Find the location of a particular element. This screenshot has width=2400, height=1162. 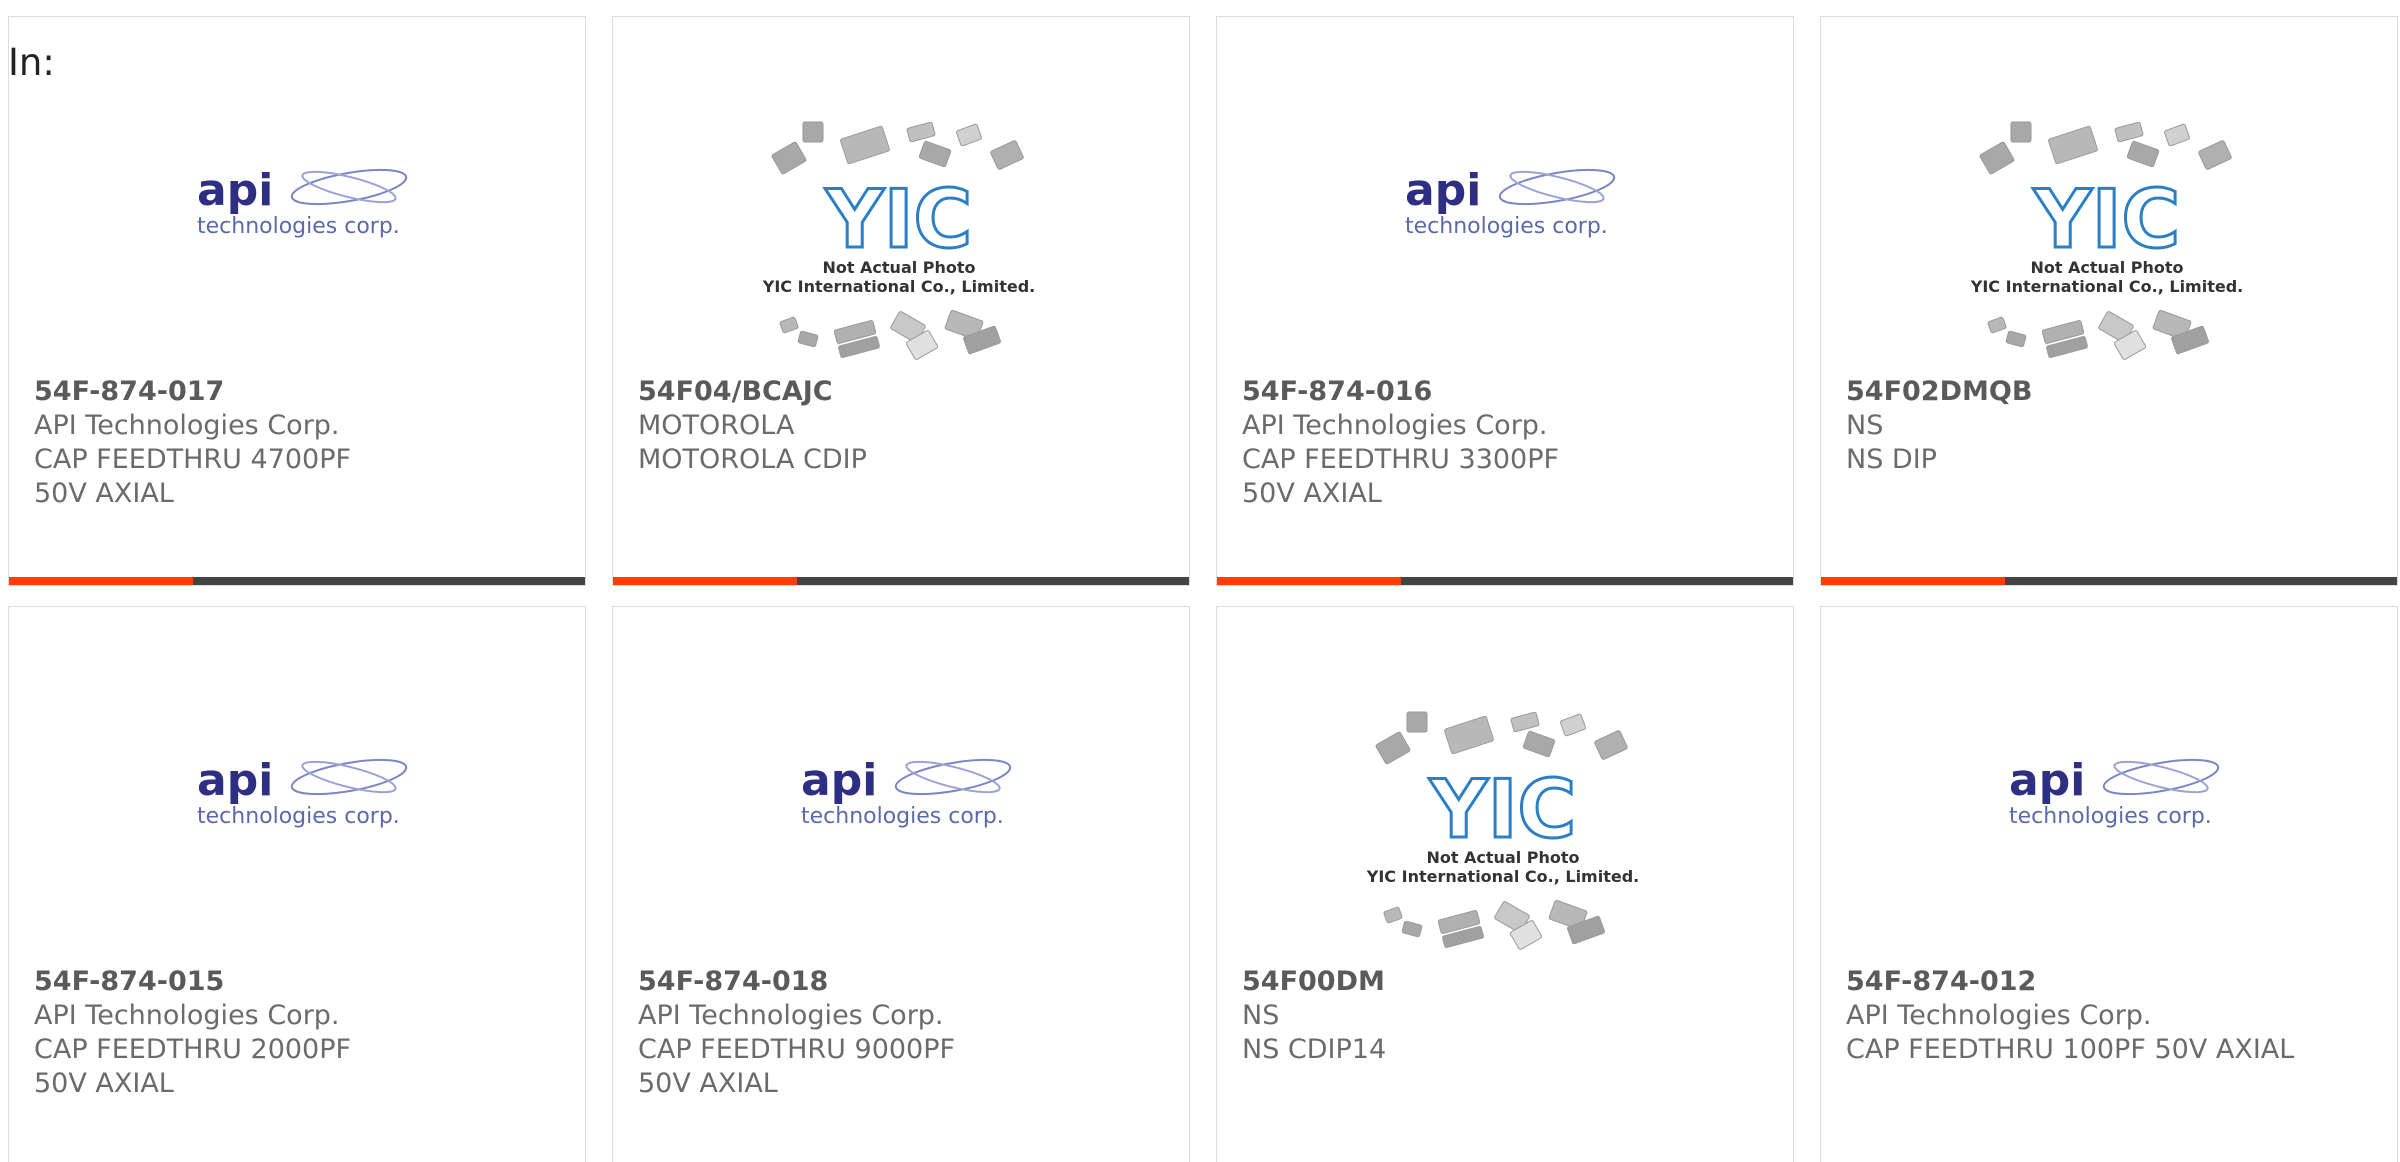

product-info: 54F00DM NS NS CDIP14 is located at coordinates (1512, 1016).